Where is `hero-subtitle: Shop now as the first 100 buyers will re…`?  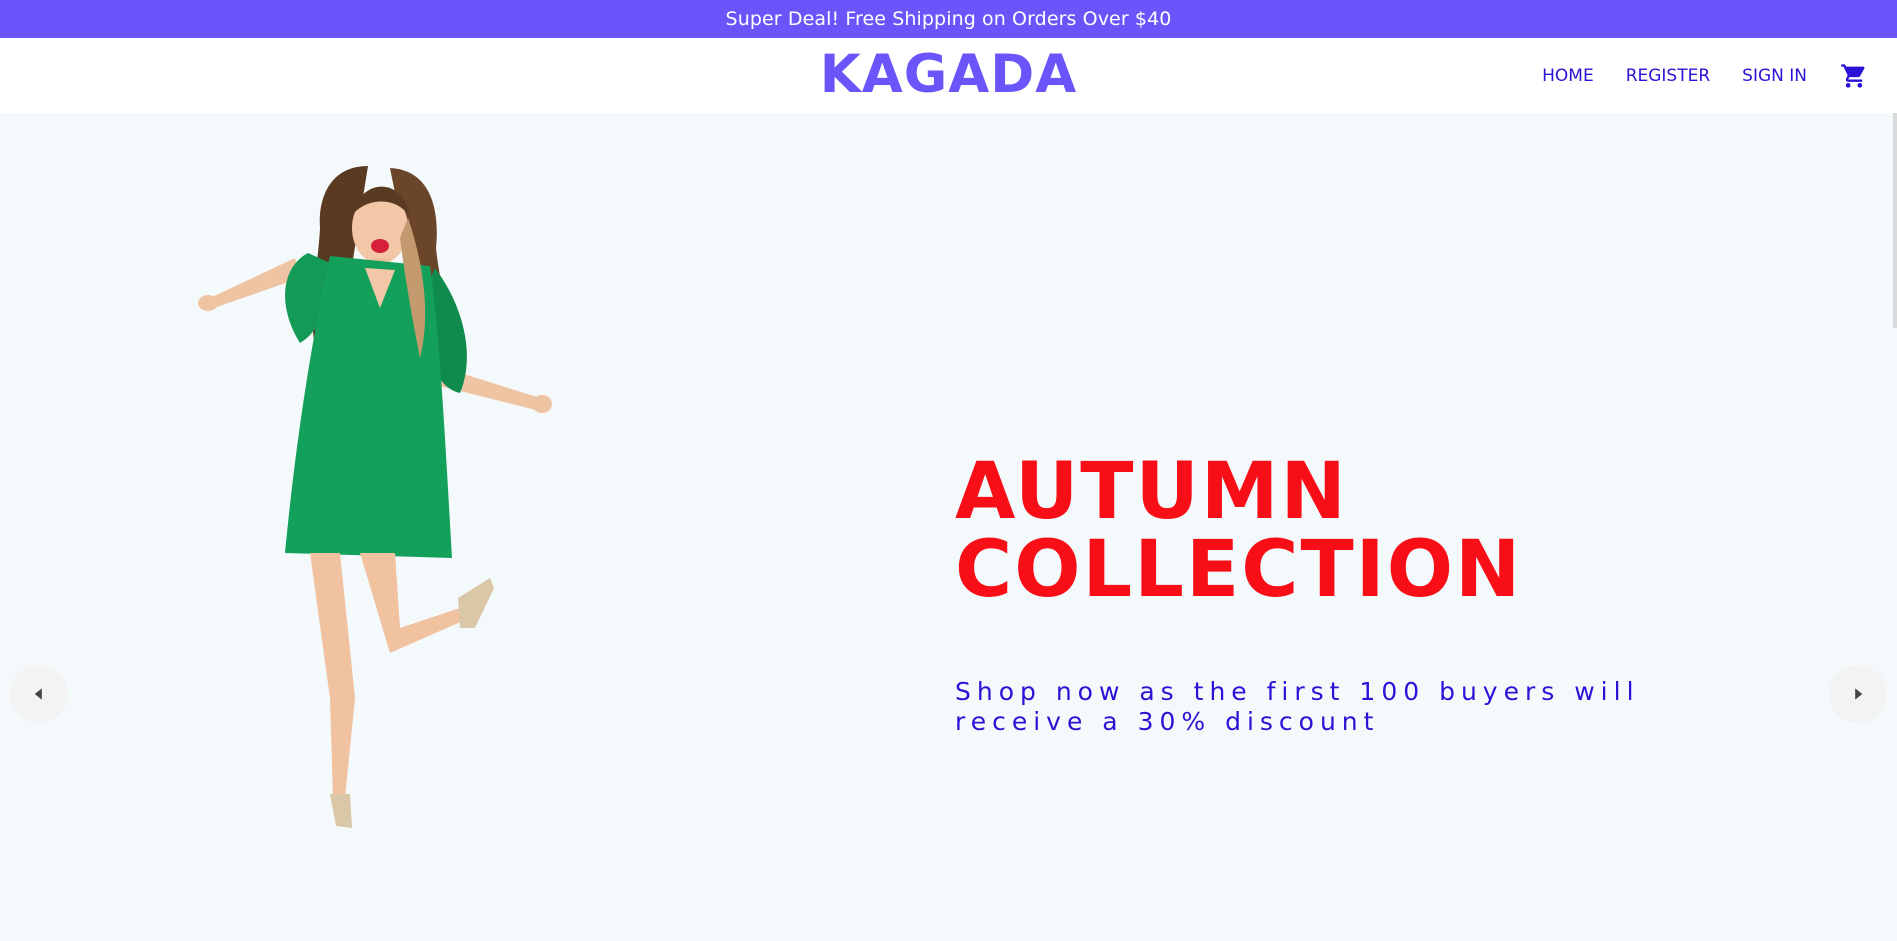
hero-subtitle: Shop now as the first 100 buyers will re… is located at coordinates (1297, 706).